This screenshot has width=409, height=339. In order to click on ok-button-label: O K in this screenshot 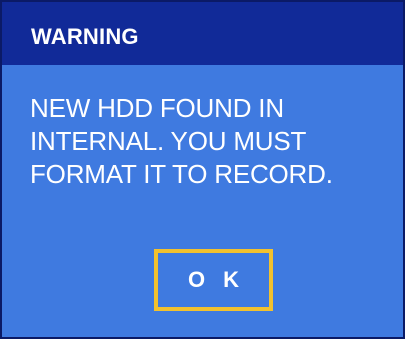, I will do `click(216, 279)`.